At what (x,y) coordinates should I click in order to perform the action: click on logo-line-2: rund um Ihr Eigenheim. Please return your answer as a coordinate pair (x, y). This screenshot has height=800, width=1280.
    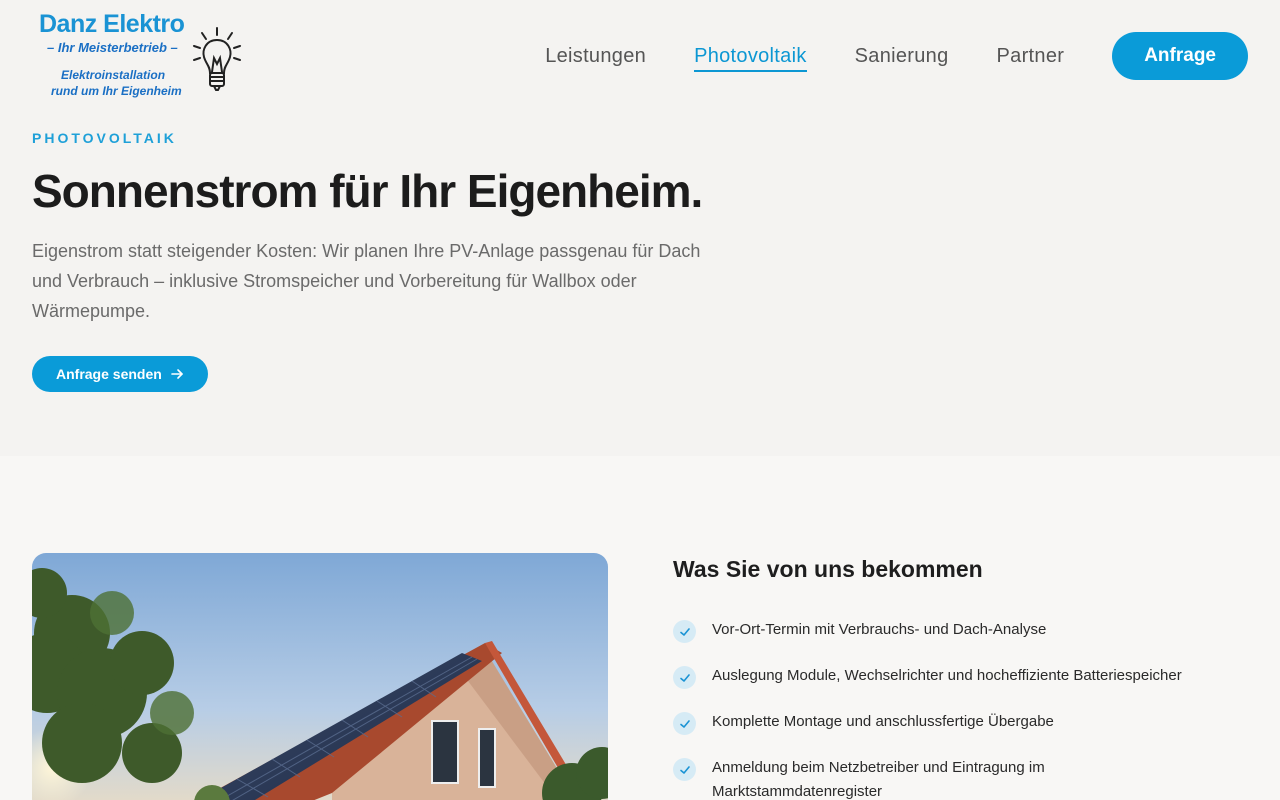
    Looking at the image, I should click on (116, 91).